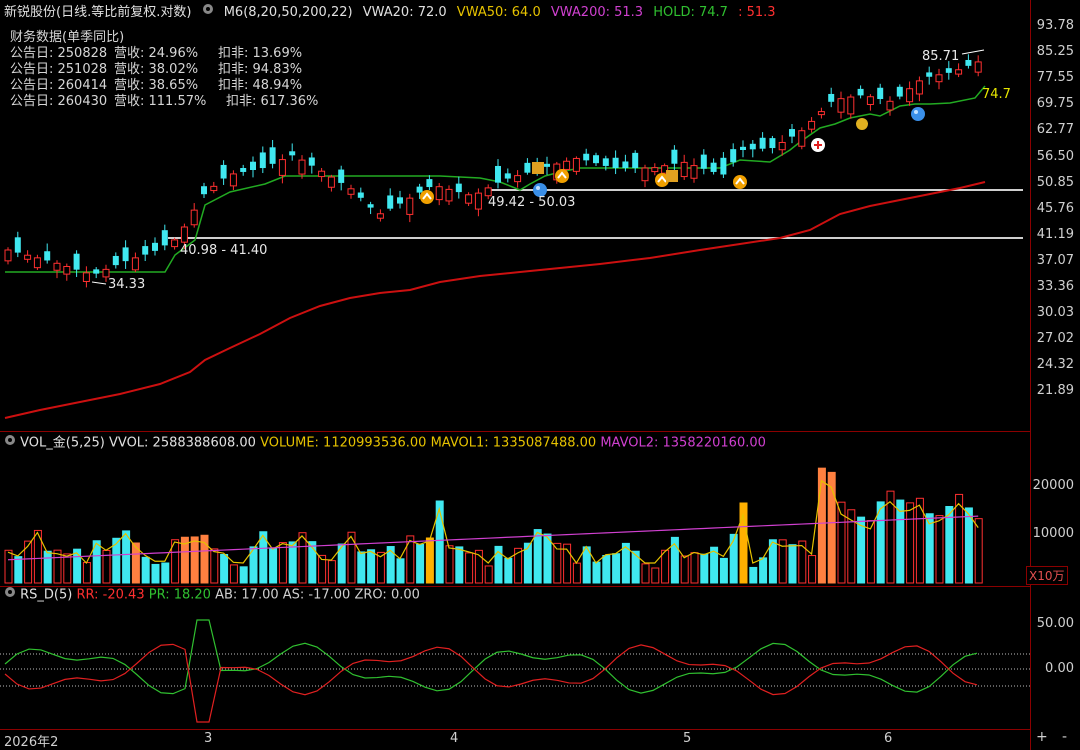 This screenshot has width=1080, height=750. Describe the element at coordinates (62, 443) in the screenshot. I see `volume-title: VOL_金(5,25)` at that location.